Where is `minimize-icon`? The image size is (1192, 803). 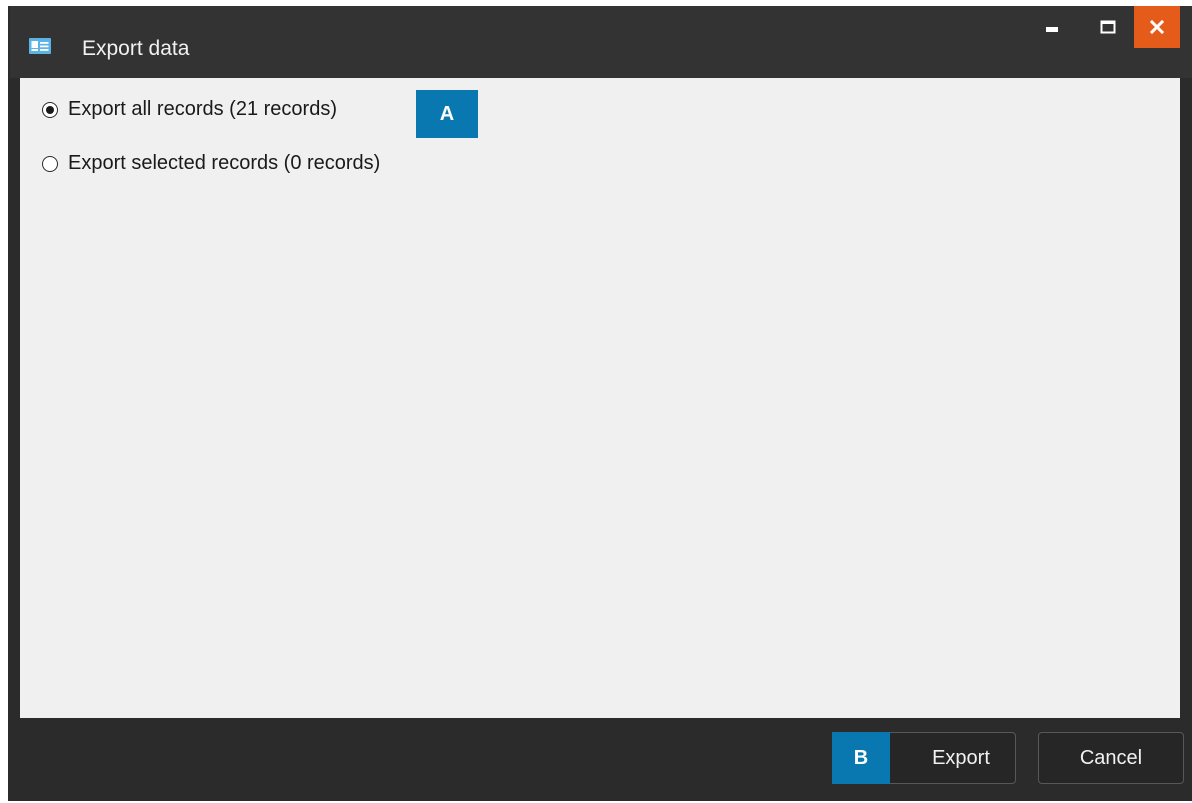
minimize-icon is located at coordinates (1052, 29).